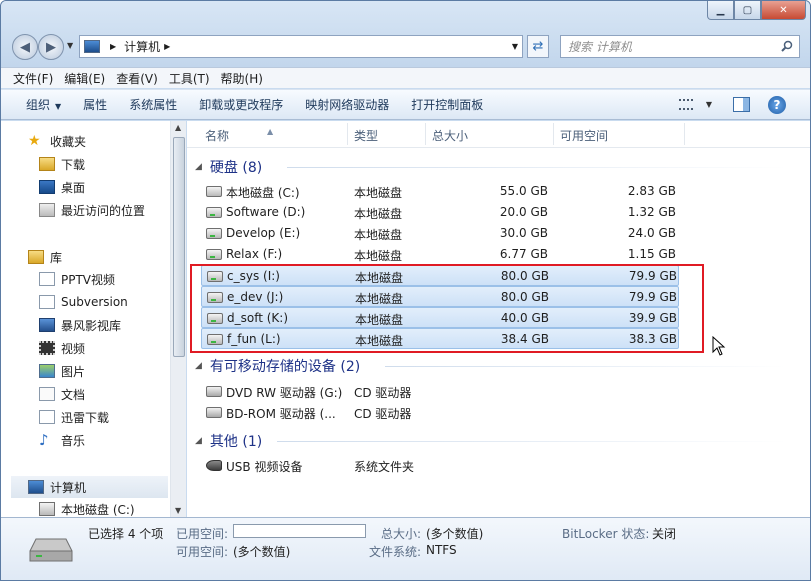 The height and width of the screenshot is (581, 811). I want to click on nav-videos: 视频, so click(62, 348).